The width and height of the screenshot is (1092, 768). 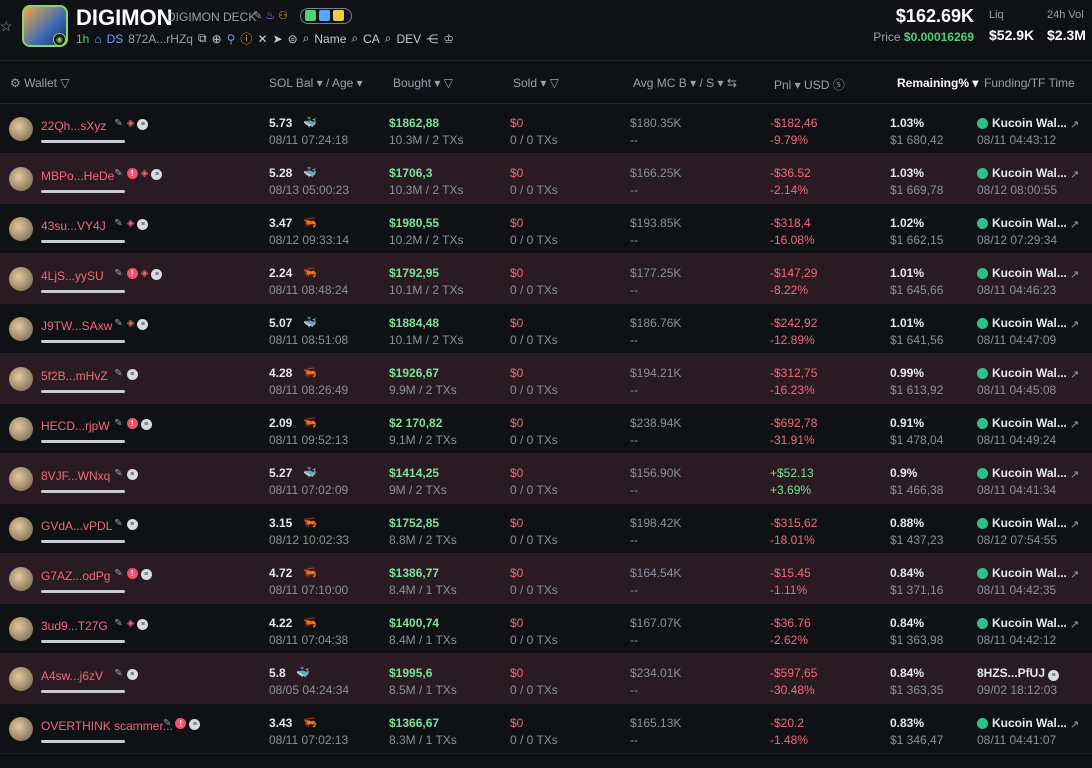 I want to click on chart-icon, so click(x=310, y=15).